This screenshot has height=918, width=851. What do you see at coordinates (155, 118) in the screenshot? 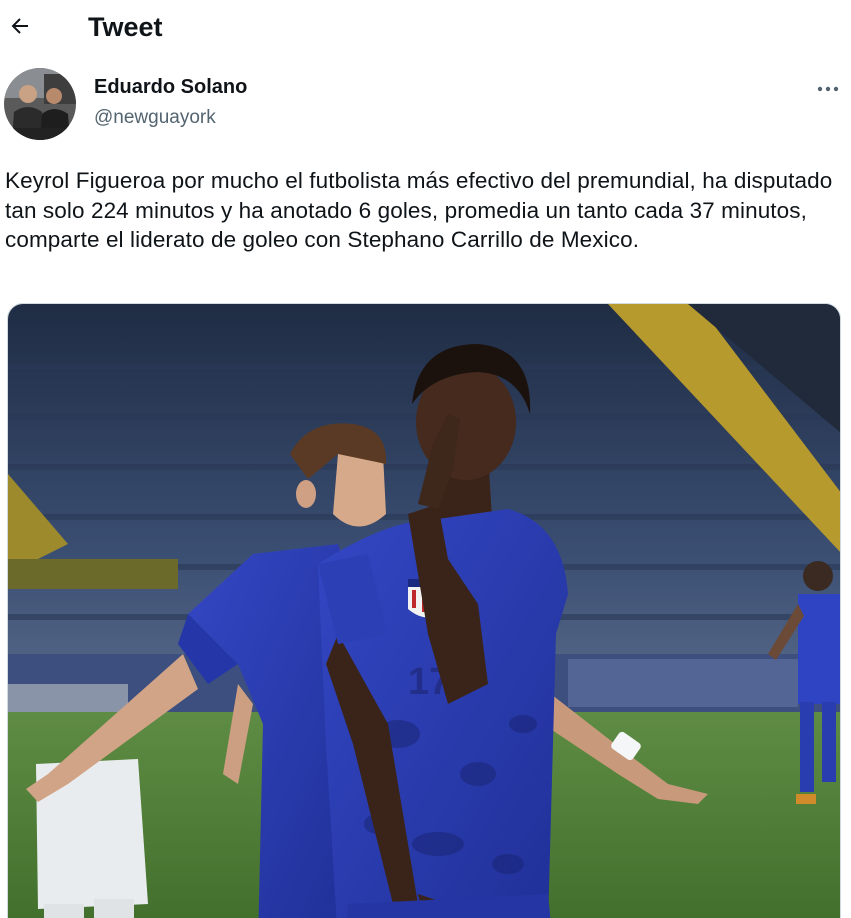
I see `author-handle: @newguayork` at bounding box center [155, 118].